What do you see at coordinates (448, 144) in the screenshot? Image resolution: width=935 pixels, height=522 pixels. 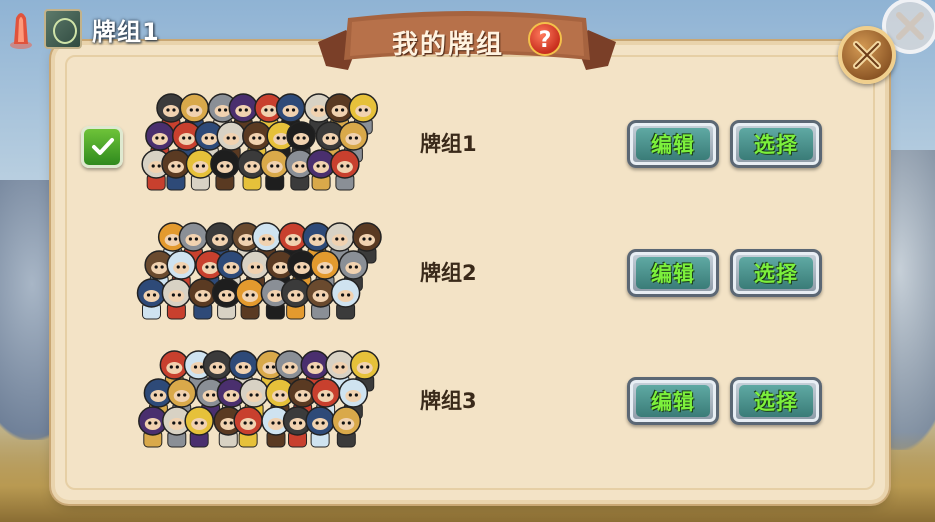 I see `deck-name: 牌组1` at bounding box center [448, 144].